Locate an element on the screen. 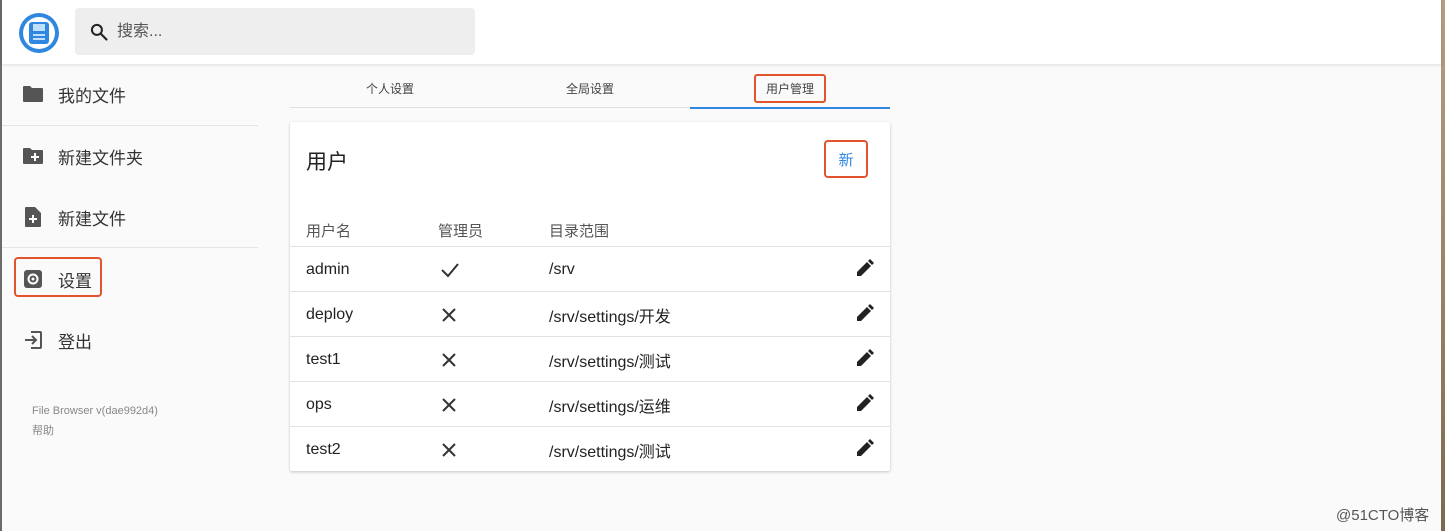 This screenshot has width=1445, height=531. new-file-icon is located at coordinates (33, 217).